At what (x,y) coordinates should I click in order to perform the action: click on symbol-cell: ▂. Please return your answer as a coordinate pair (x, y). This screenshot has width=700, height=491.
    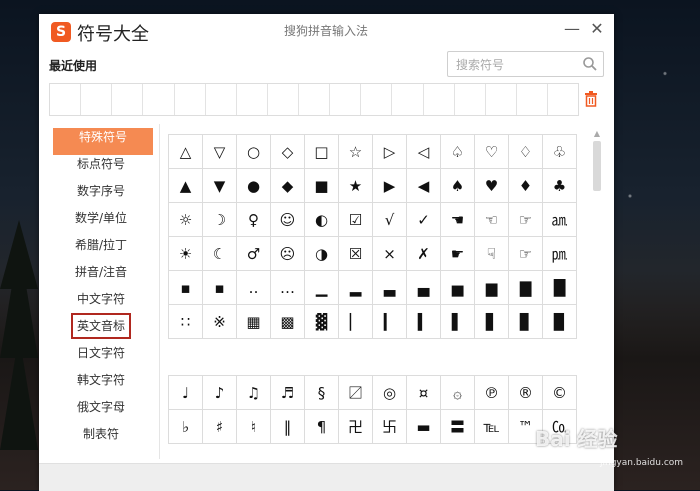
    Looking at the image, I should click on (355, 287).